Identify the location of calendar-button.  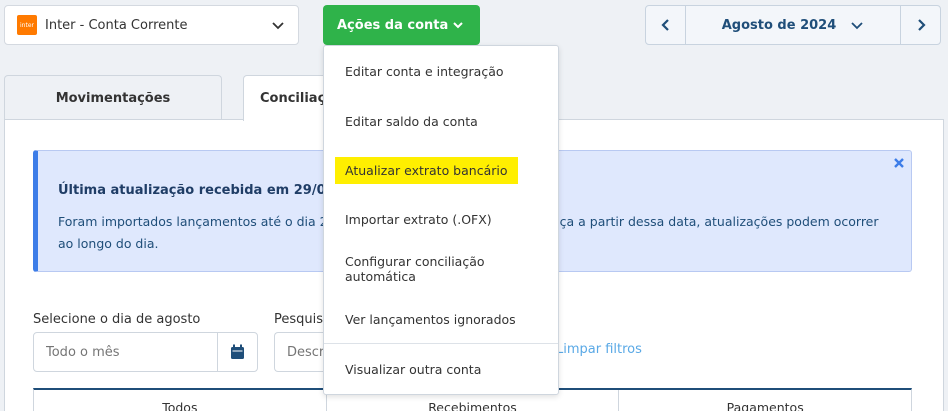
(237, 352).